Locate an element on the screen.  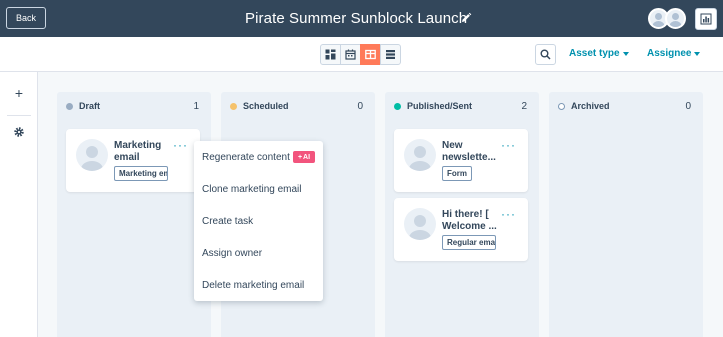
column-header: Published/Sent 2 is located at coordinates (462, 106).